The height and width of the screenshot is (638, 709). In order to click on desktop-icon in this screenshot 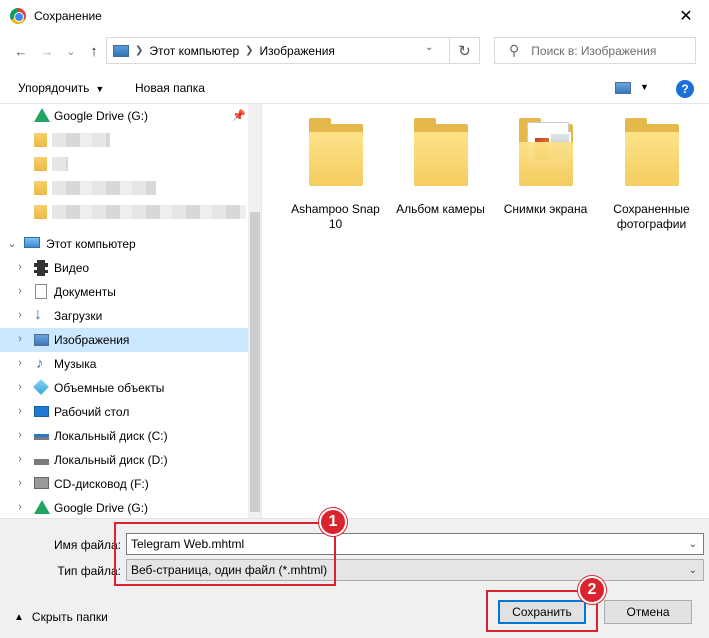, I will do `click(41, 411)`.